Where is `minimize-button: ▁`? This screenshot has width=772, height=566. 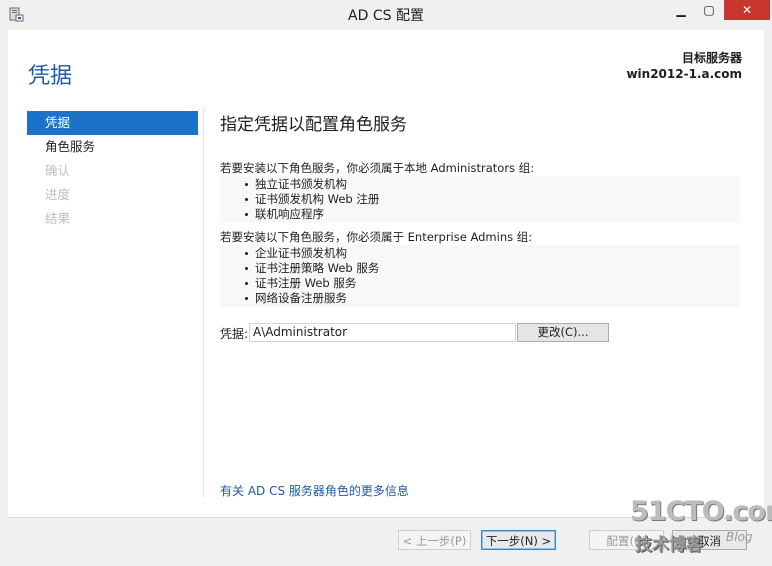 minimize-button: ▁ is located at coordinates (681, 10).